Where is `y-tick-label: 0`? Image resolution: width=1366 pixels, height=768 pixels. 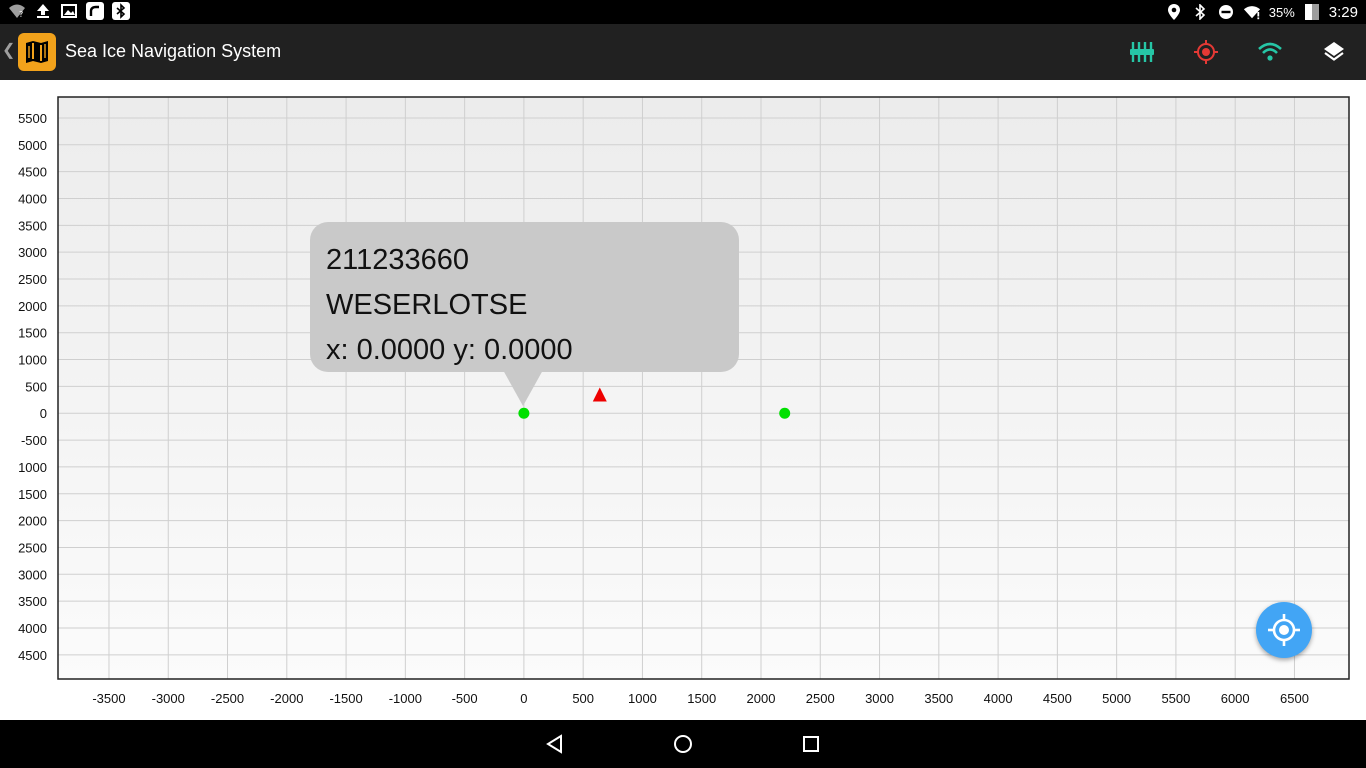 y-tick-label: 0 is located at coordinates (43, 413).